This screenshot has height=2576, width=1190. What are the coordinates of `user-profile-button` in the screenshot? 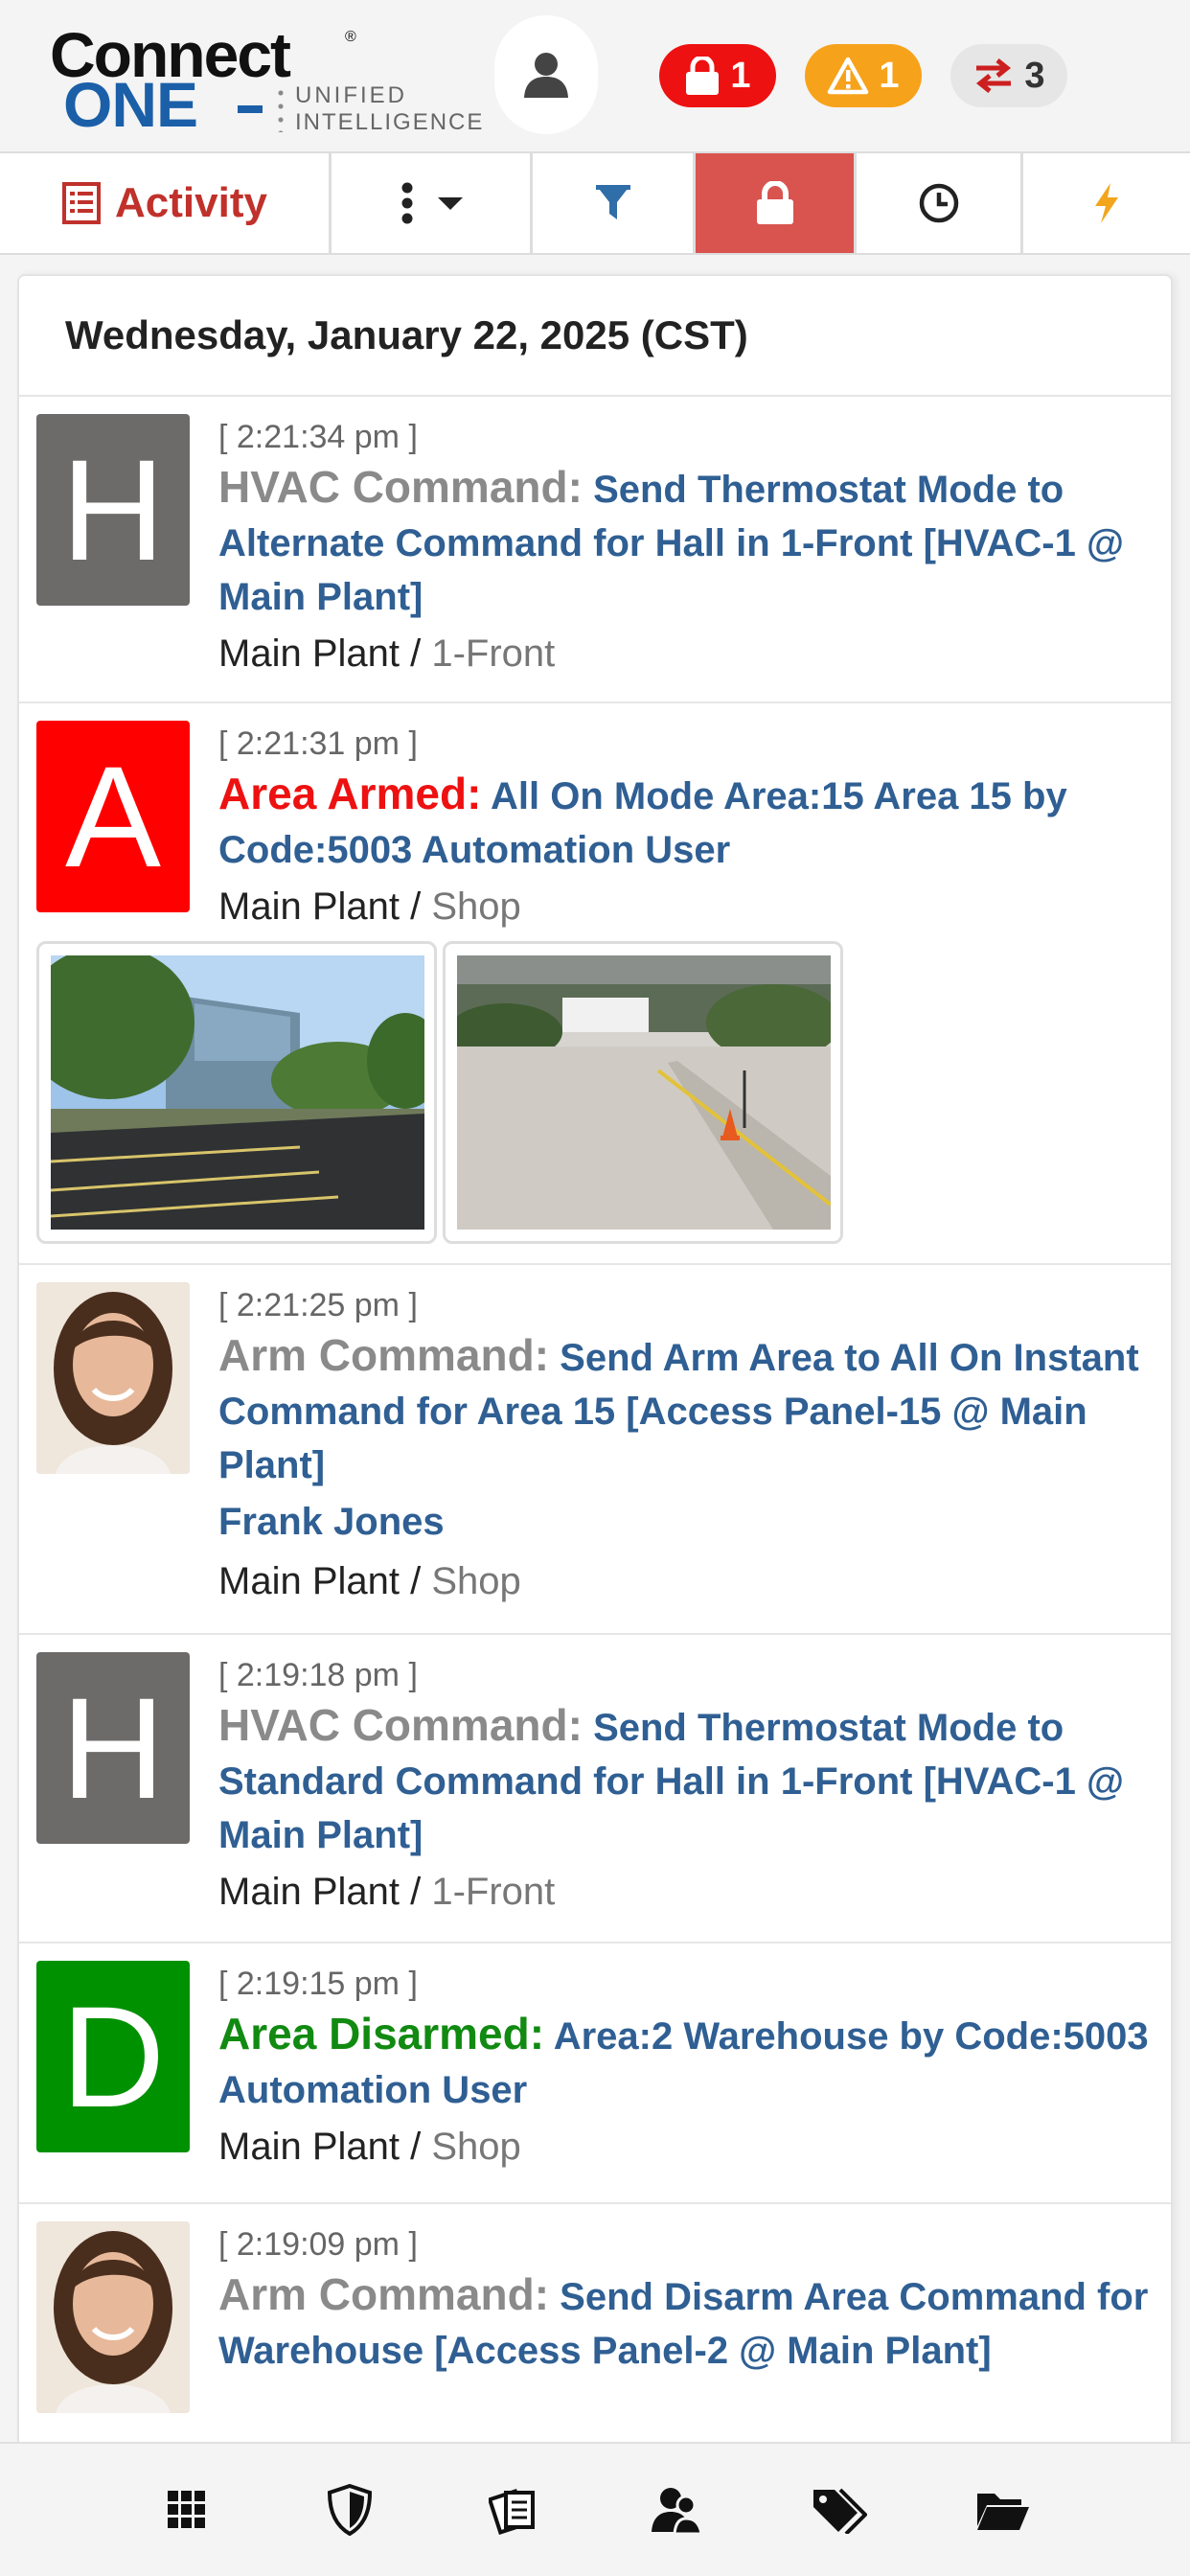 It's located at (546, 74).